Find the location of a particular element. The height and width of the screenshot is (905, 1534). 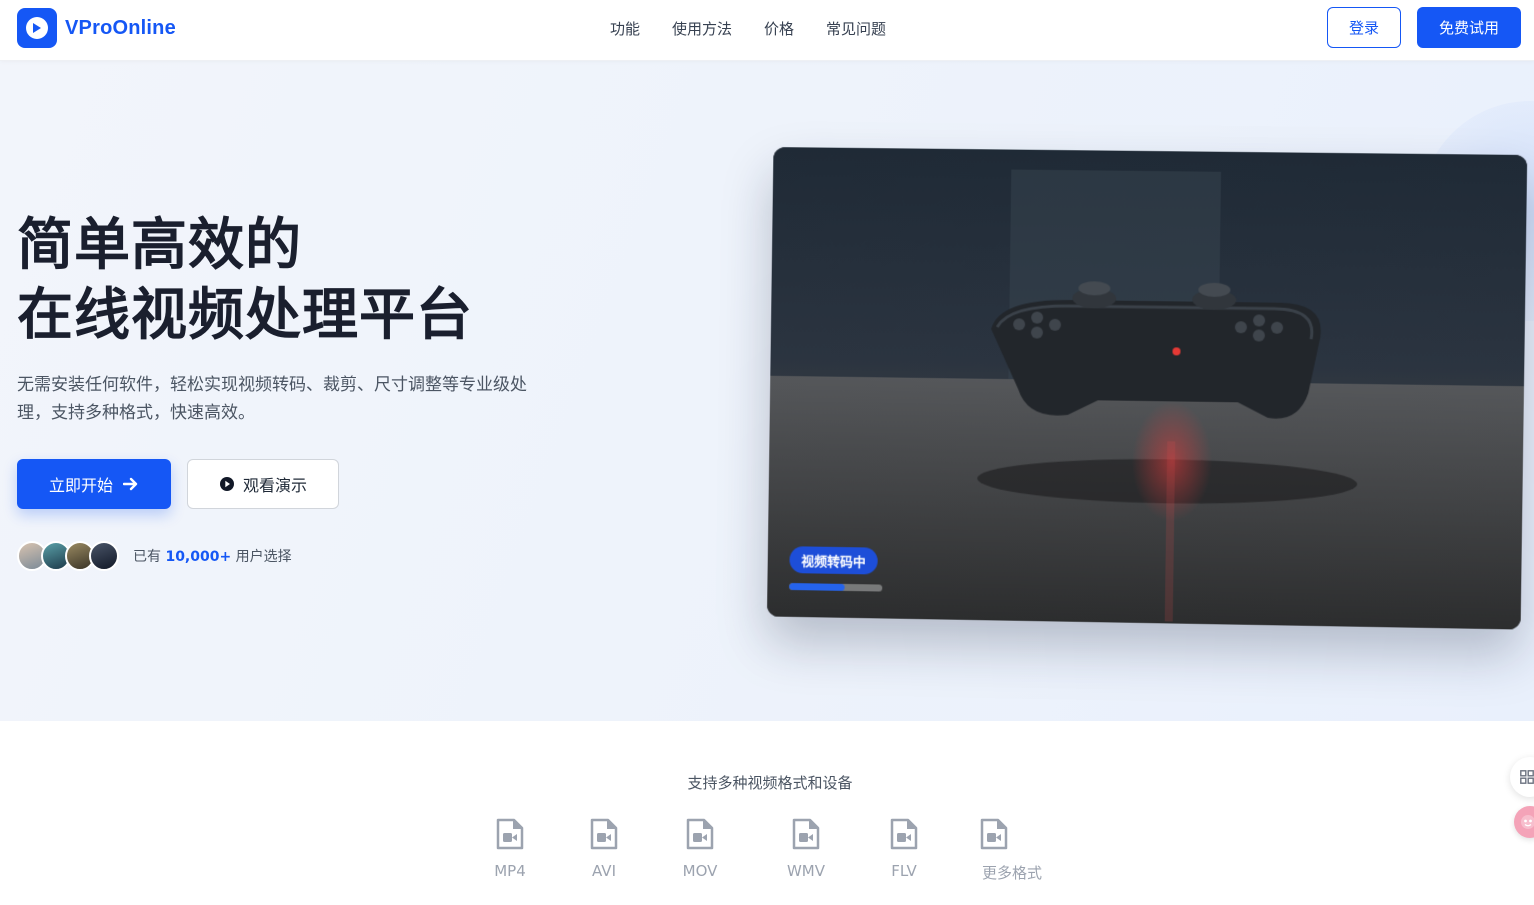

formats-title: 支持多种视频格式和设备 is located at coordinates (770, 783).